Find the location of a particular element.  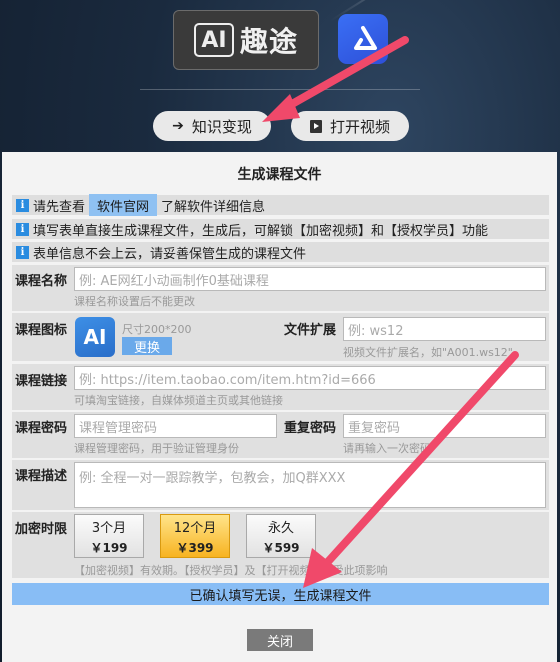

course-desc-row: 课程描述 例: 全程一对一跟踪教学，包教会，加Q群XXX is located at coordinates (280, 485).